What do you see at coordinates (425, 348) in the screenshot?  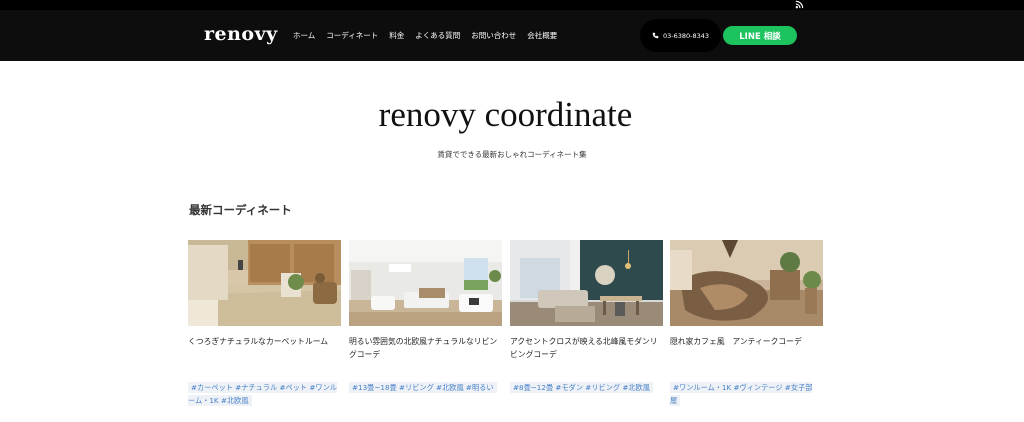 I see `card-title: 明るい雰囲気の北欧風ナチュラルなリビングコーデ` at bounding box center [425, 348].